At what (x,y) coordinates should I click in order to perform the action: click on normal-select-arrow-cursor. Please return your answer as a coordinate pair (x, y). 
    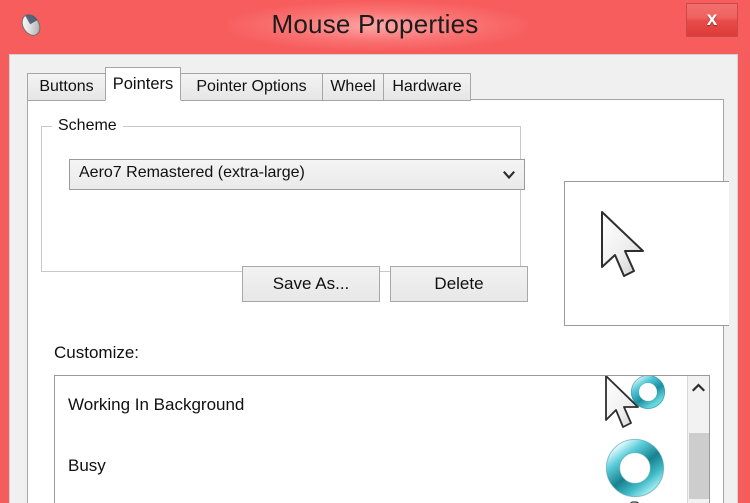
    Looking at the image, I should click on (628, 250).